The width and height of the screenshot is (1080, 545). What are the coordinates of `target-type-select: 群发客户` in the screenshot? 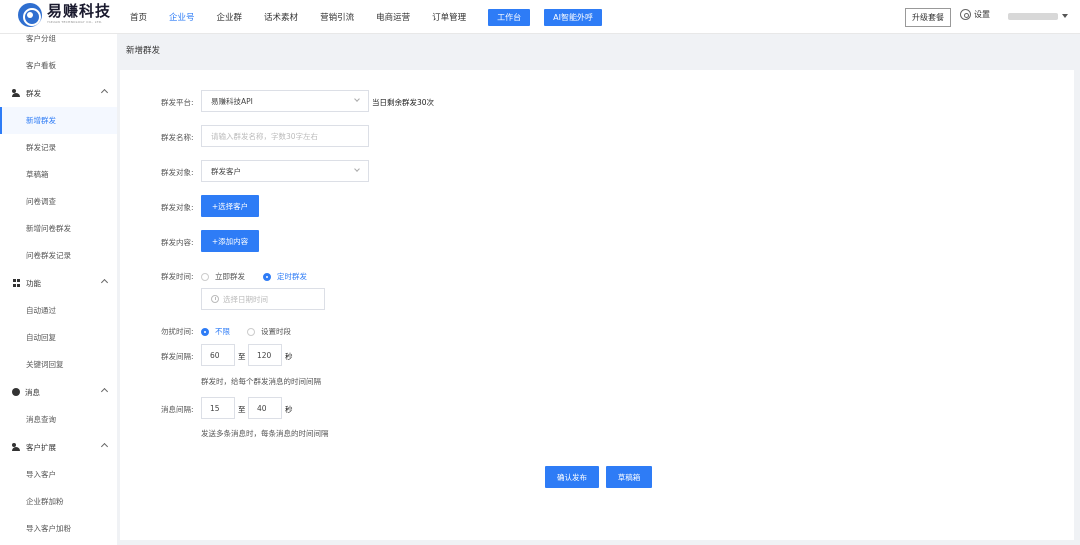 It's located at (285, 171).